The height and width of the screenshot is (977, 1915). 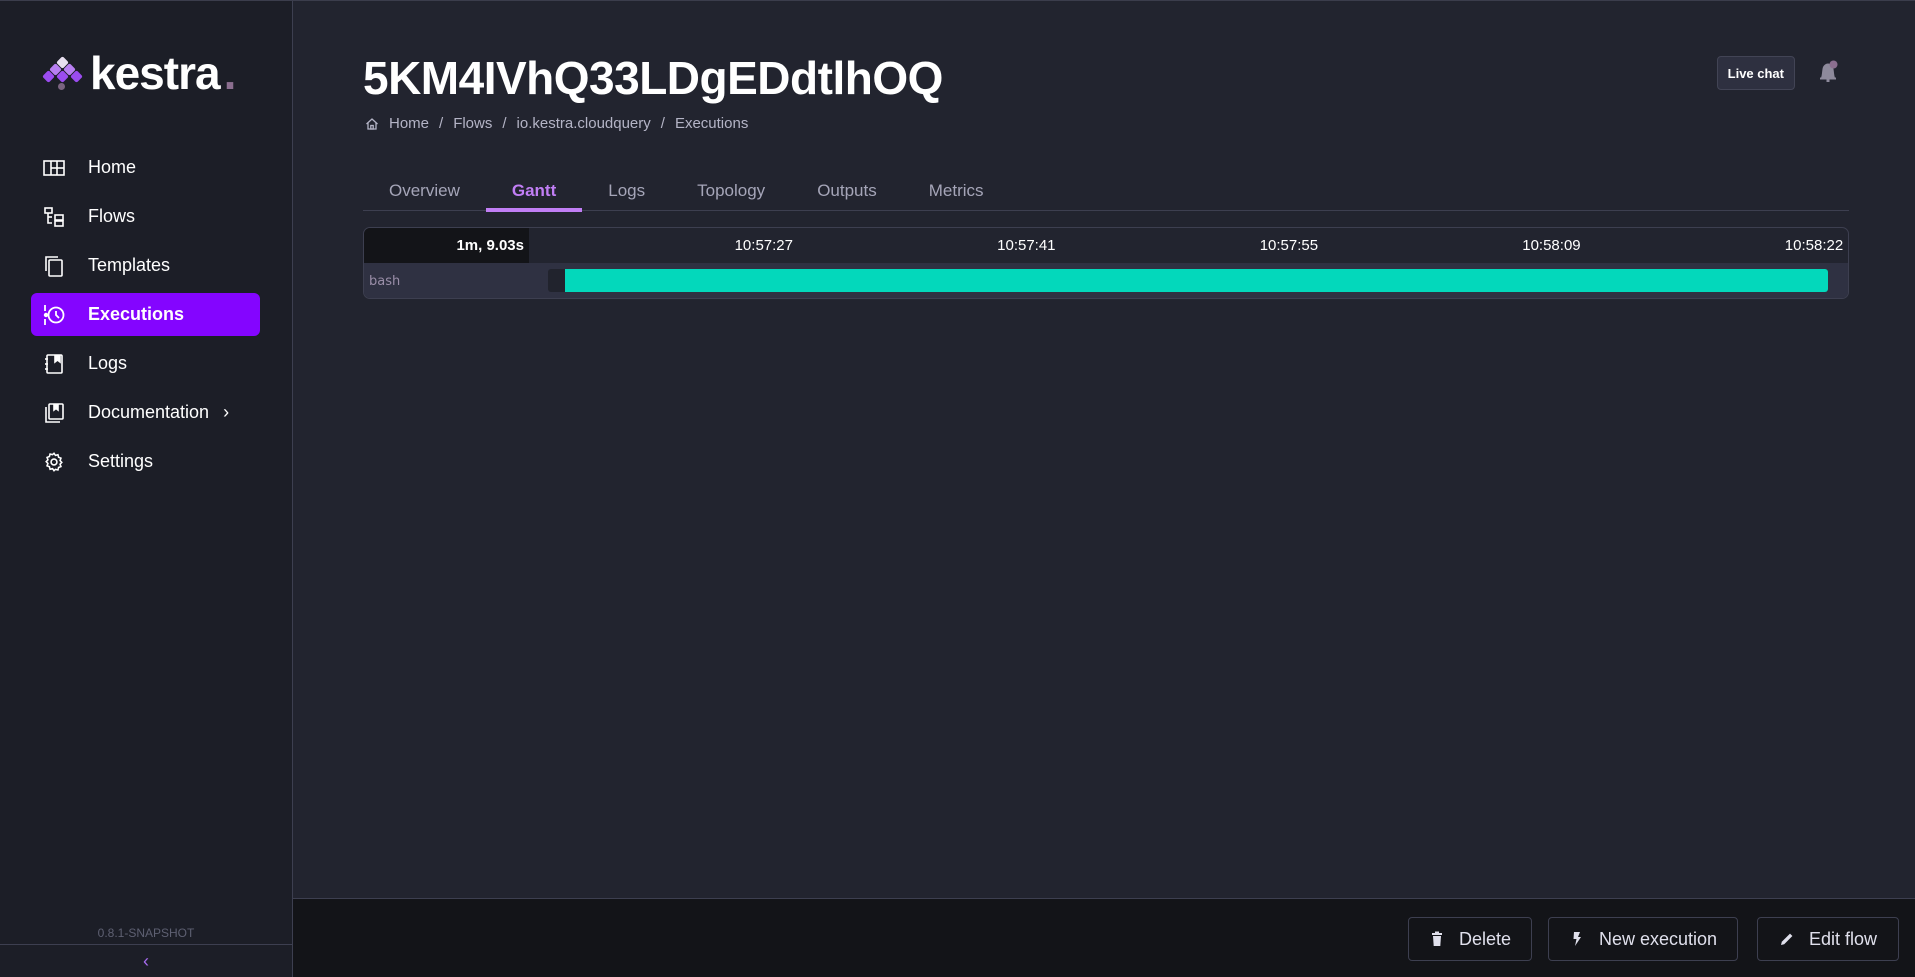 I want to click on sidebar-item-home: Home, so click(x=145, y=167).